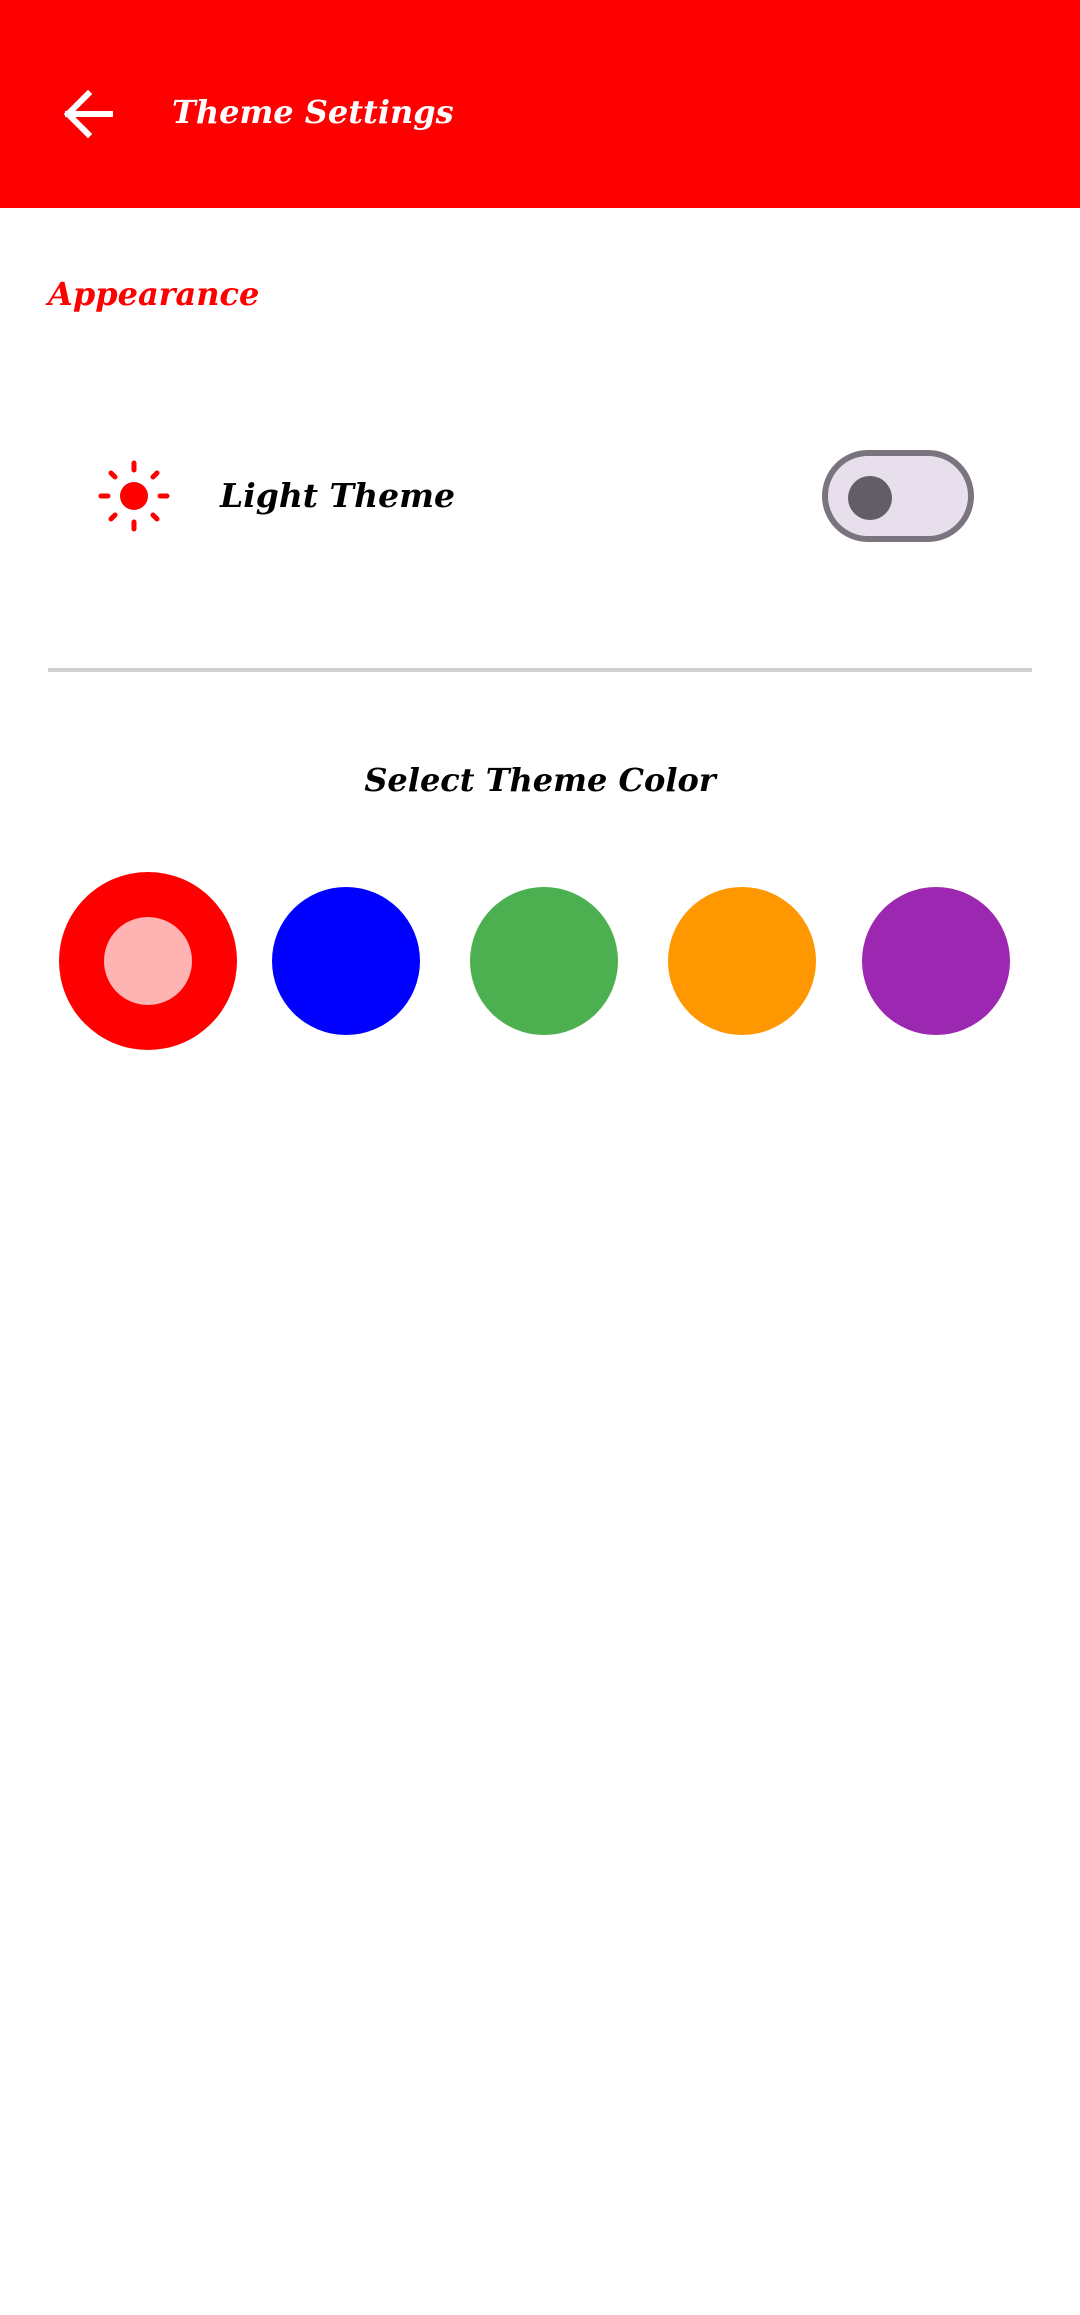  Describe the element at coordinates (870, 498) in the screenshot. I see `toggle-thumb` at that location.